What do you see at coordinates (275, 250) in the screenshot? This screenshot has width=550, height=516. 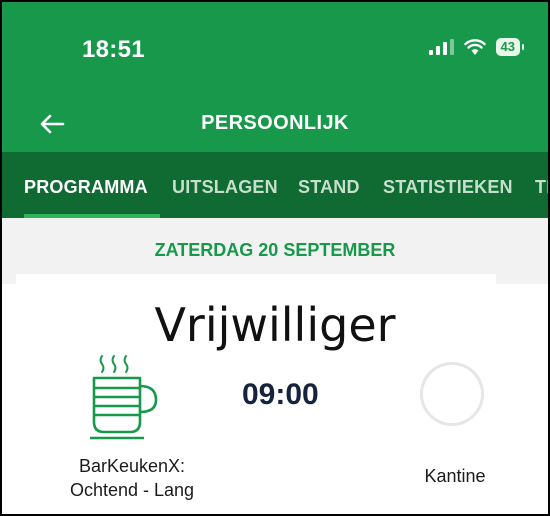 I see `date-label: ZATERDAG 20 SEPTEMBER` at bounding box center [275, 250].